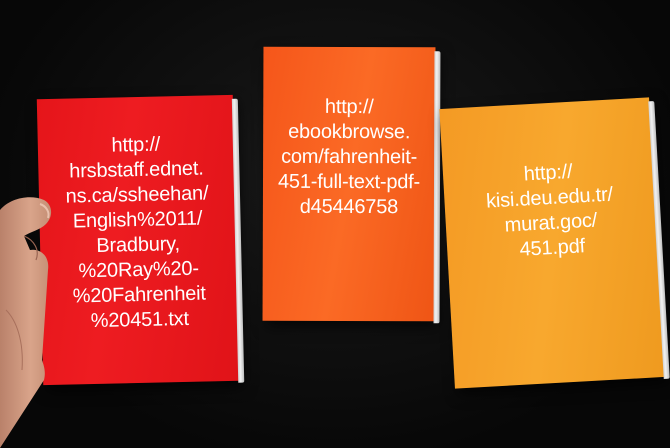 Image resolution: width=670 pixels, height=448 pixels. What do you see at coordinates (137, 220) in the screenshot?
I see `url-line: English%2011/` at bounding box center [137, 220].